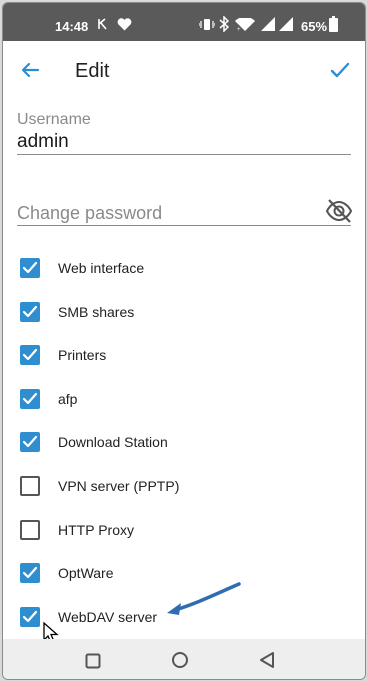 This screenshot has height=681, width=367. I want to click on username-field: admin, so click(43, 142).